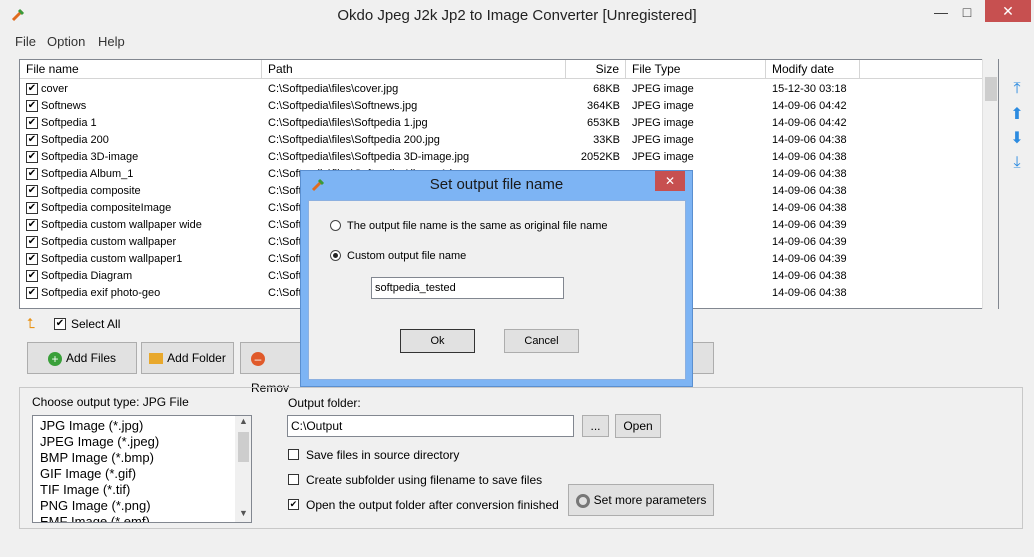 The height and width of the screenshot is (557, 1034). What do you see at coordinates (66, 41) in the screenshot?
I see `menu-option: Option` at bounding box center [66, 41].